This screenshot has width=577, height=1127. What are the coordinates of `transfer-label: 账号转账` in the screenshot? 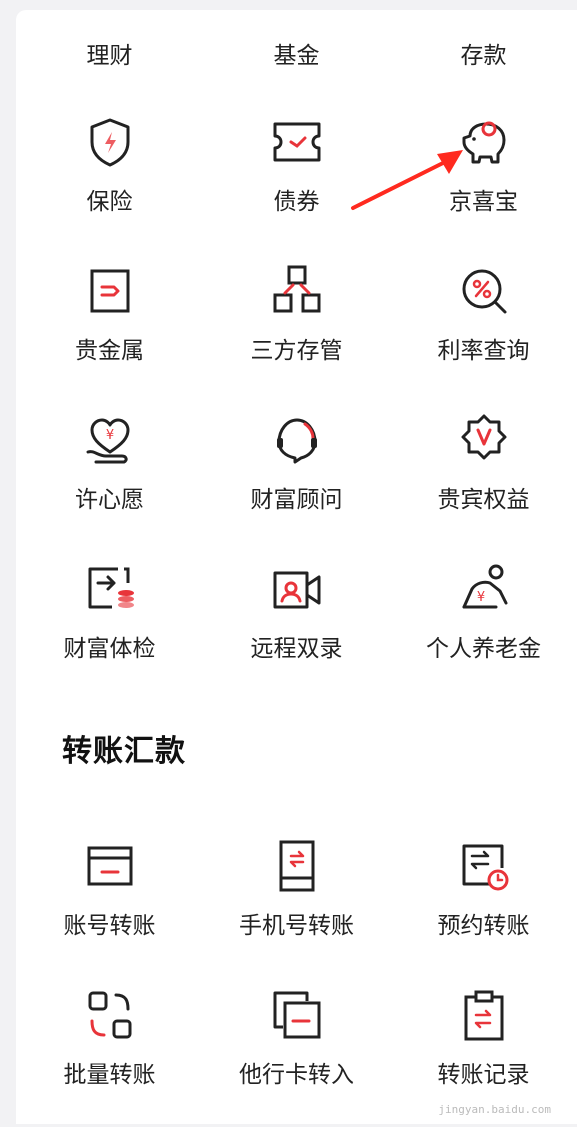 It's located at (109, 926).